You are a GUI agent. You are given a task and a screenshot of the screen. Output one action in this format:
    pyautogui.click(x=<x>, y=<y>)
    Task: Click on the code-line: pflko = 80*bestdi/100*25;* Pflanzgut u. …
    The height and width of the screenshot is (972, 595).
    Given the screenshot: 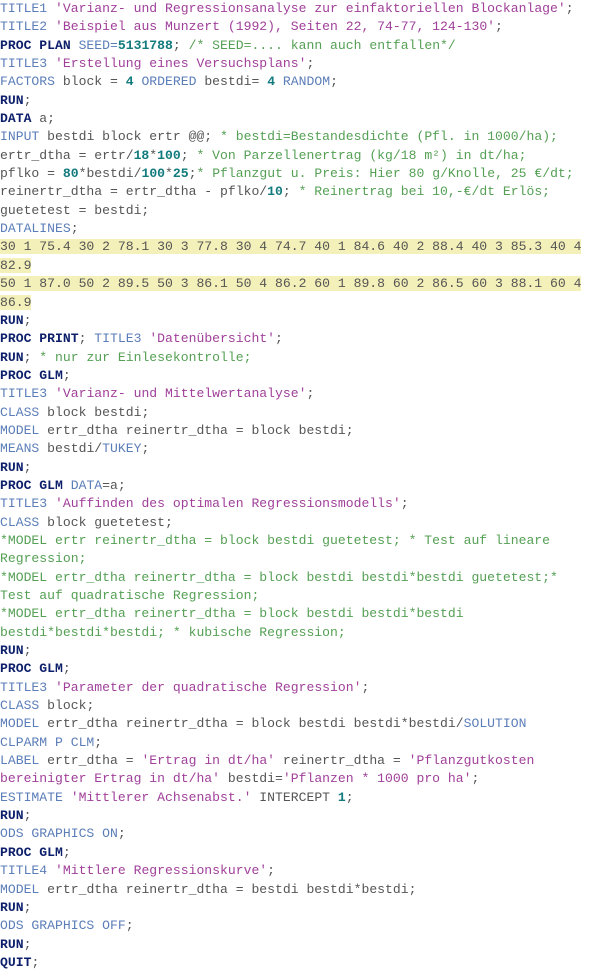 What is the action you would take?
    pyautogui.click(x=297, y=174)
    